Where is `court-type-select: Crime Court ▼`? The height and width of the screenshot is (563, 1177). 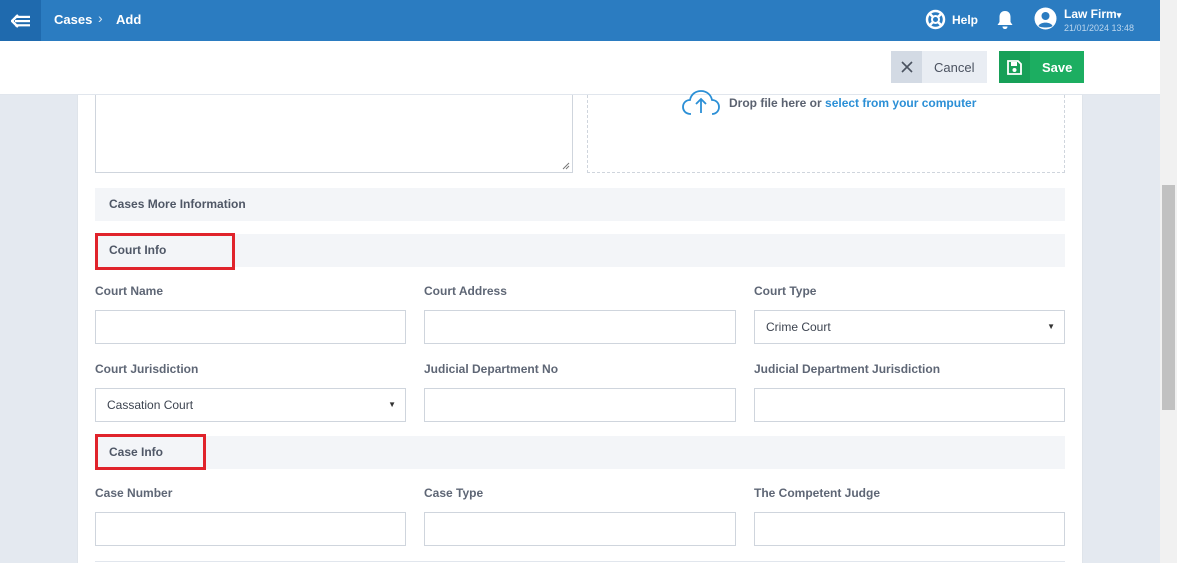 court-type-select: Crime Court ▼ is located at coordinates (909, 327).